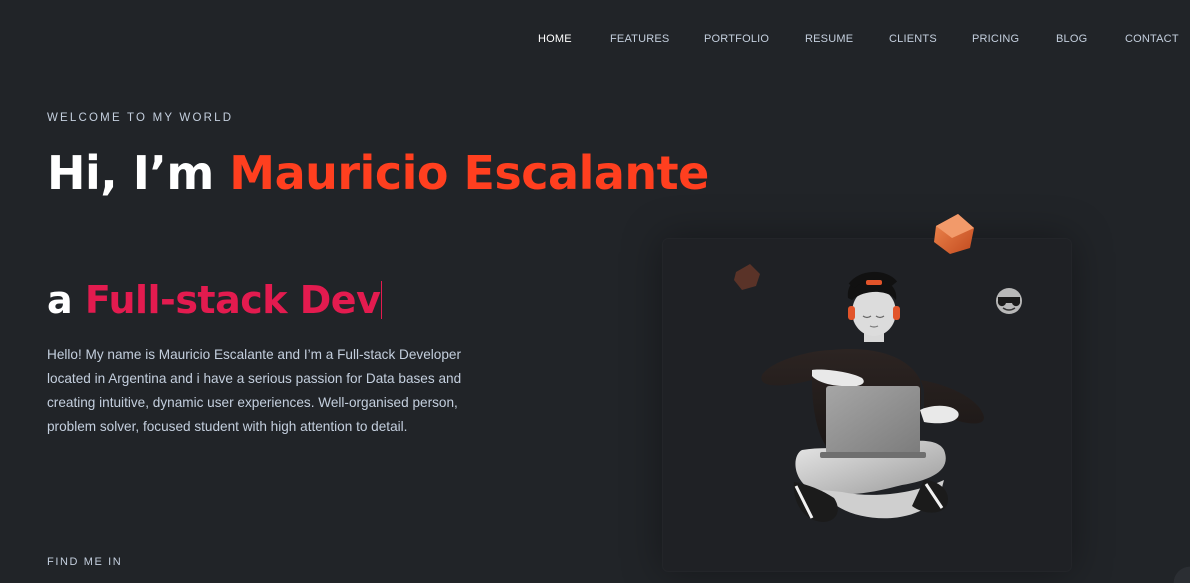  What do you see at coordinates (66, 300) in the screenshot?
I see `role-article: a` at bounding box center [66, 300].